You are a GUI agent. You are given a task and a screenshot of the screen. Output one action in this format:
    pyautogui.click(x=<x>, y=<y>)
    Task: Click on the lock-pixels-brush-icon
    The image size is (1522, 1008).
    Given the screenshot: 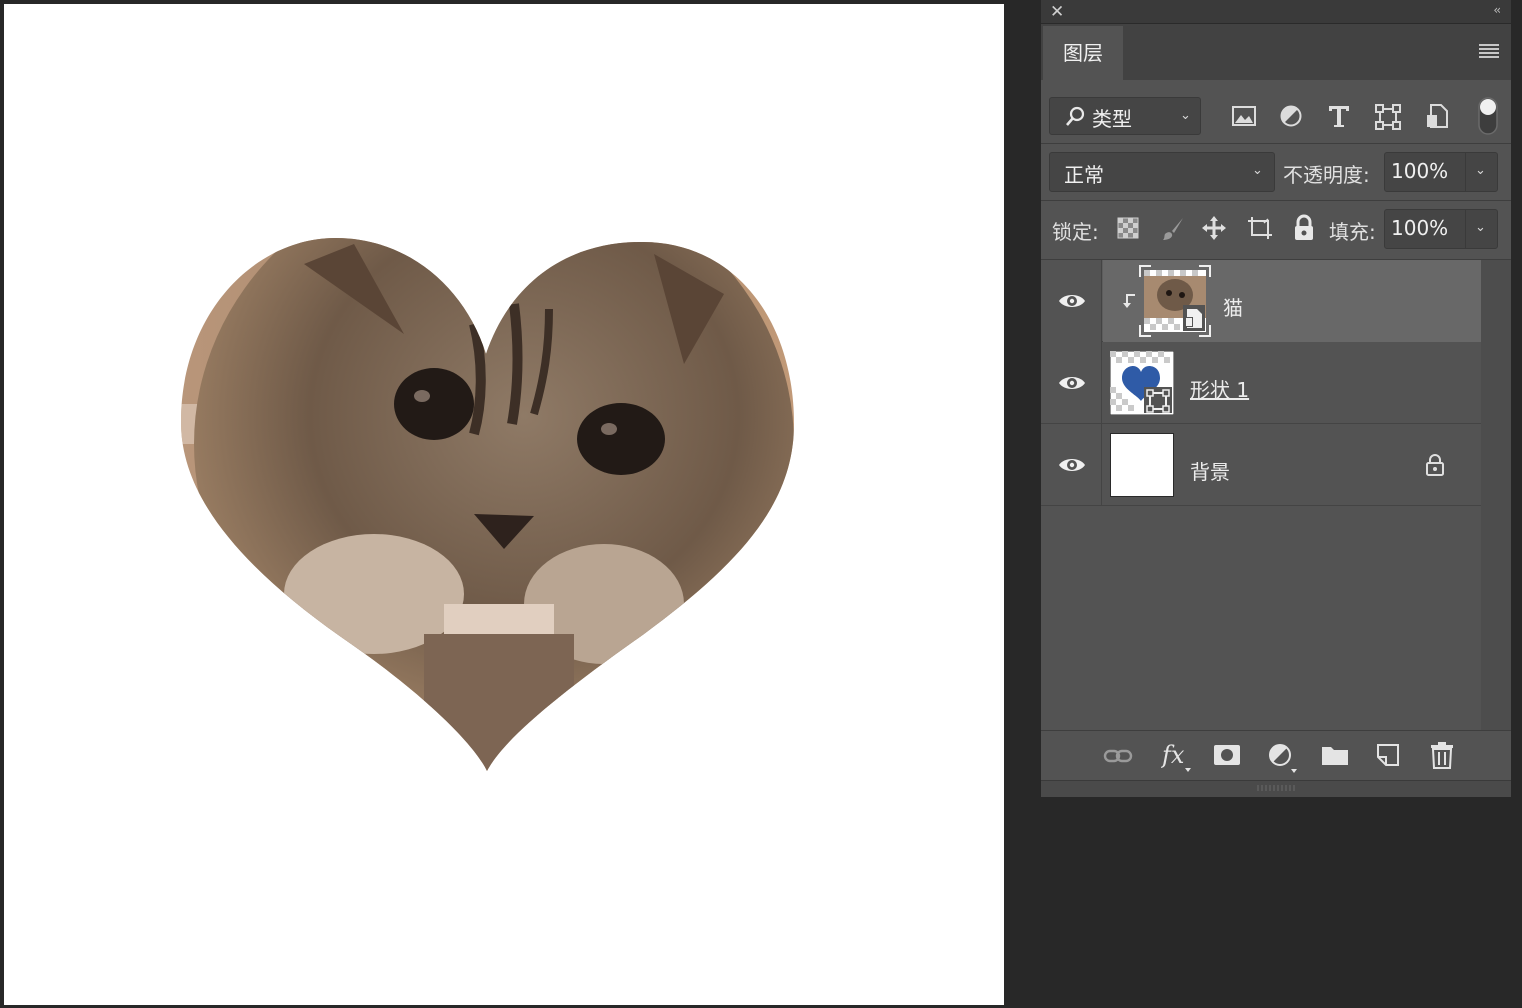 What is the action you would take?
    pyautogui.click(x=1173, y=231)
    